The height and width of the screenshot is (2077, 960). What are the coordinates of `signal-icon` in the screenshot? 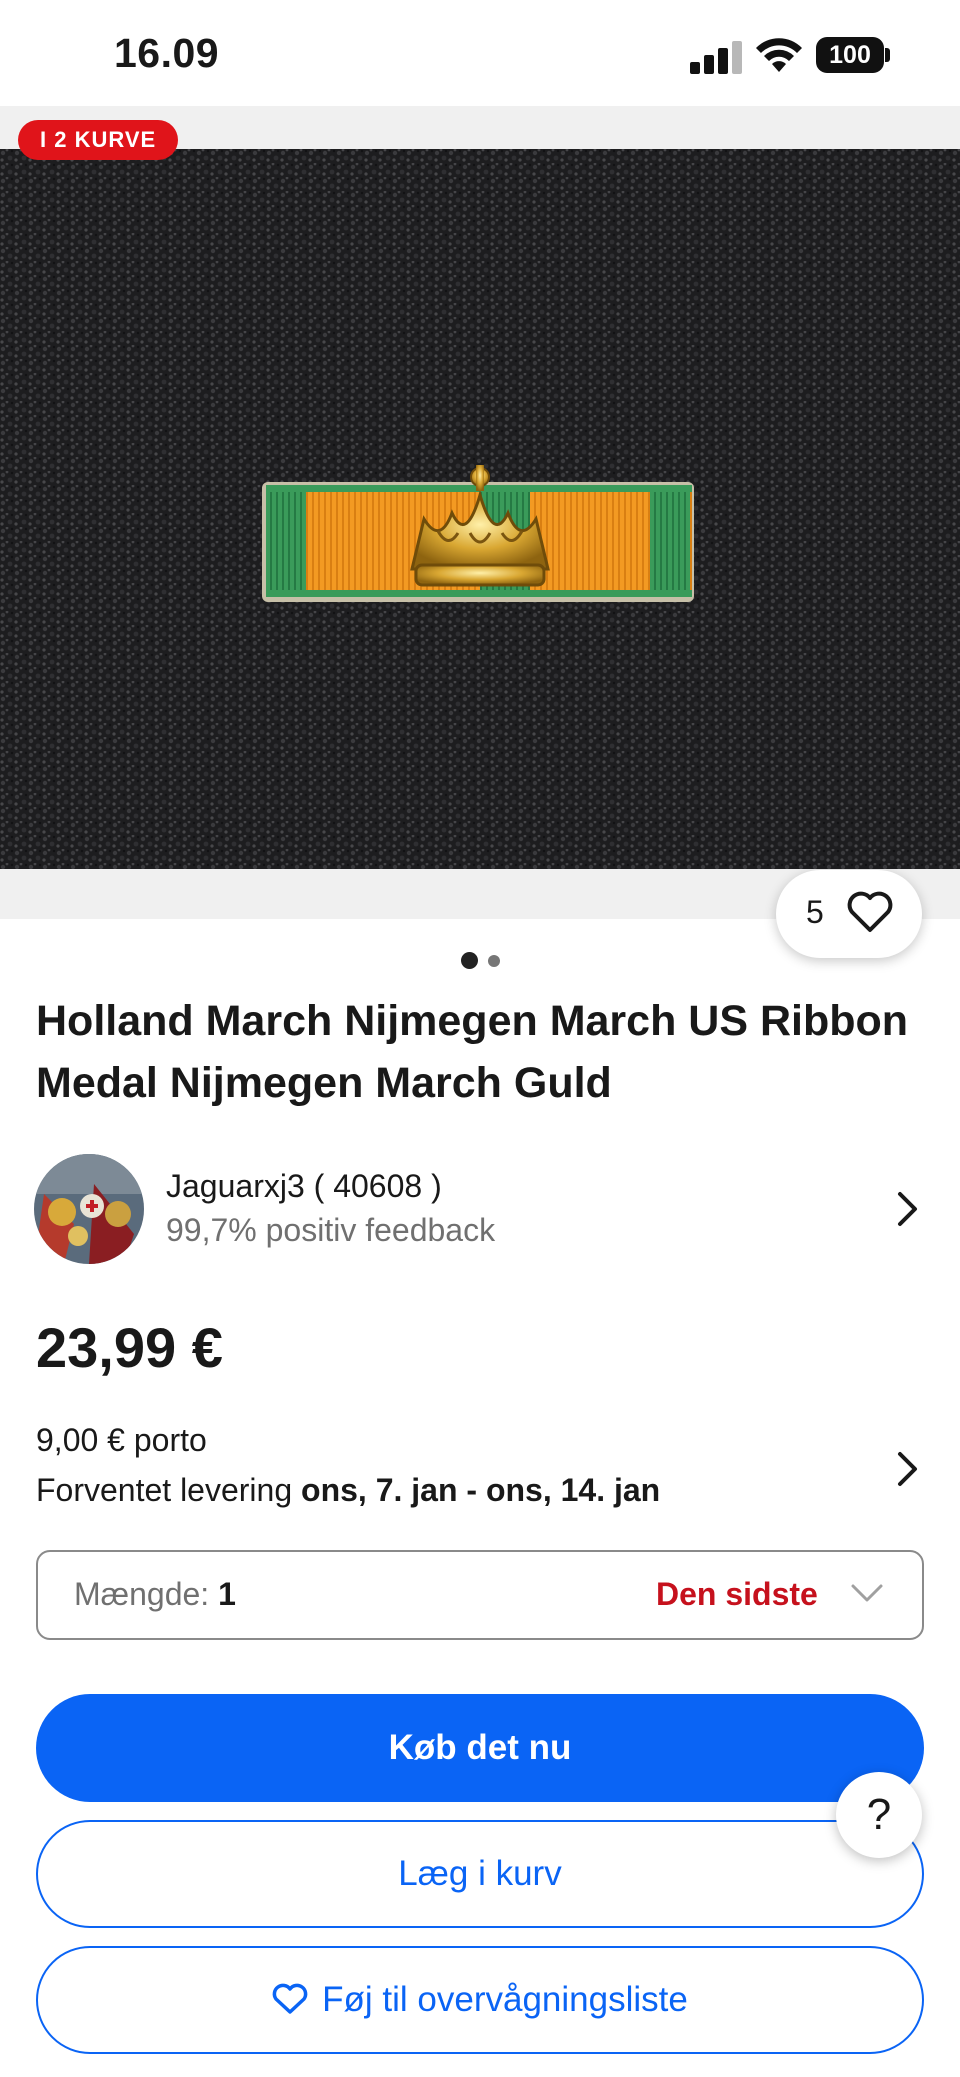 It's located at (716, 56).